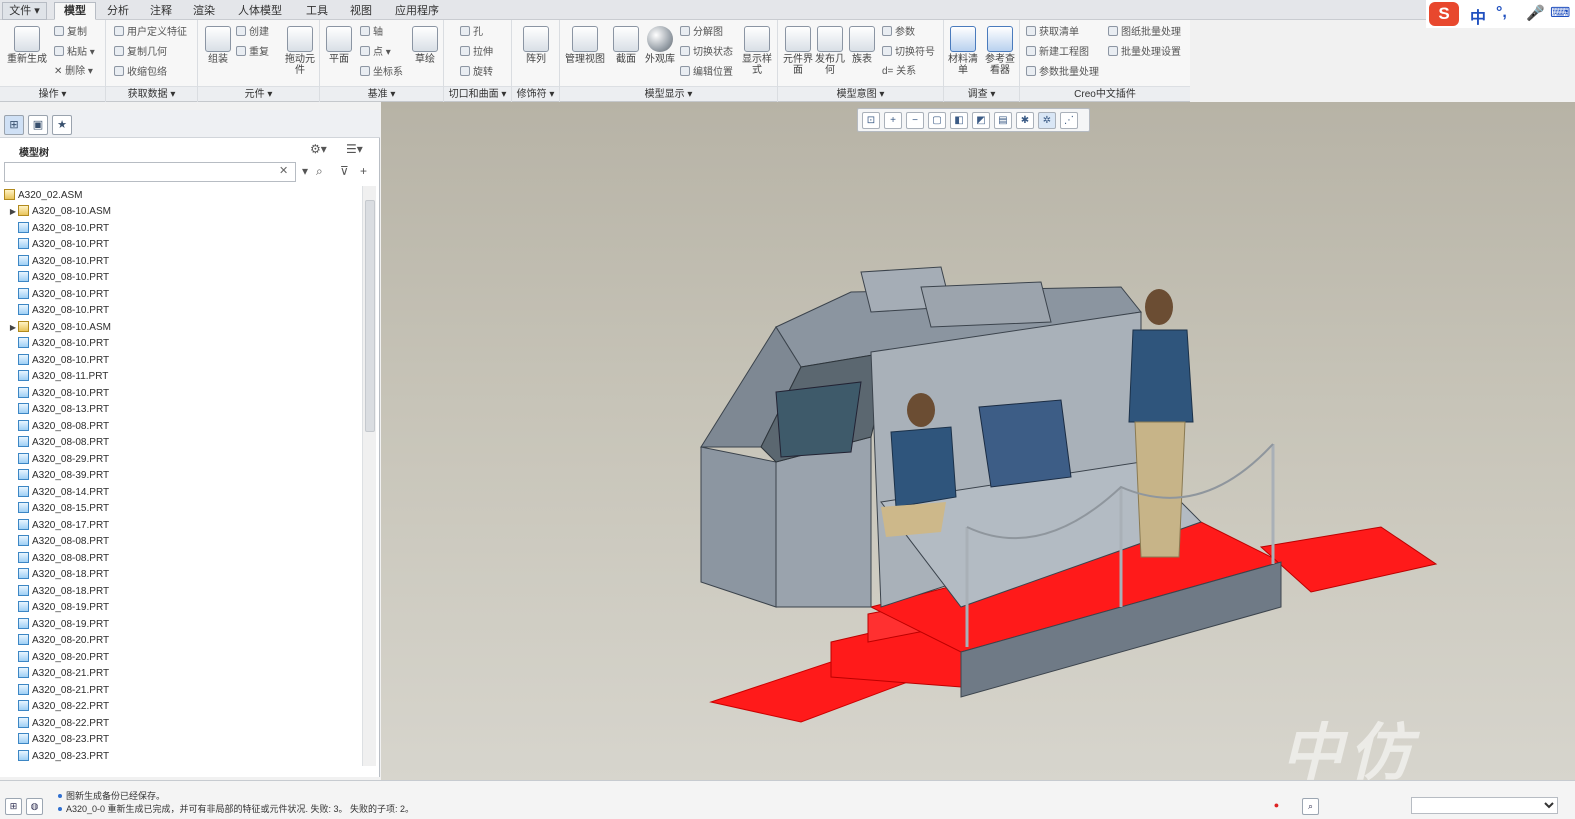  I want to click on tab-tools: 工具, so click(317, 11).